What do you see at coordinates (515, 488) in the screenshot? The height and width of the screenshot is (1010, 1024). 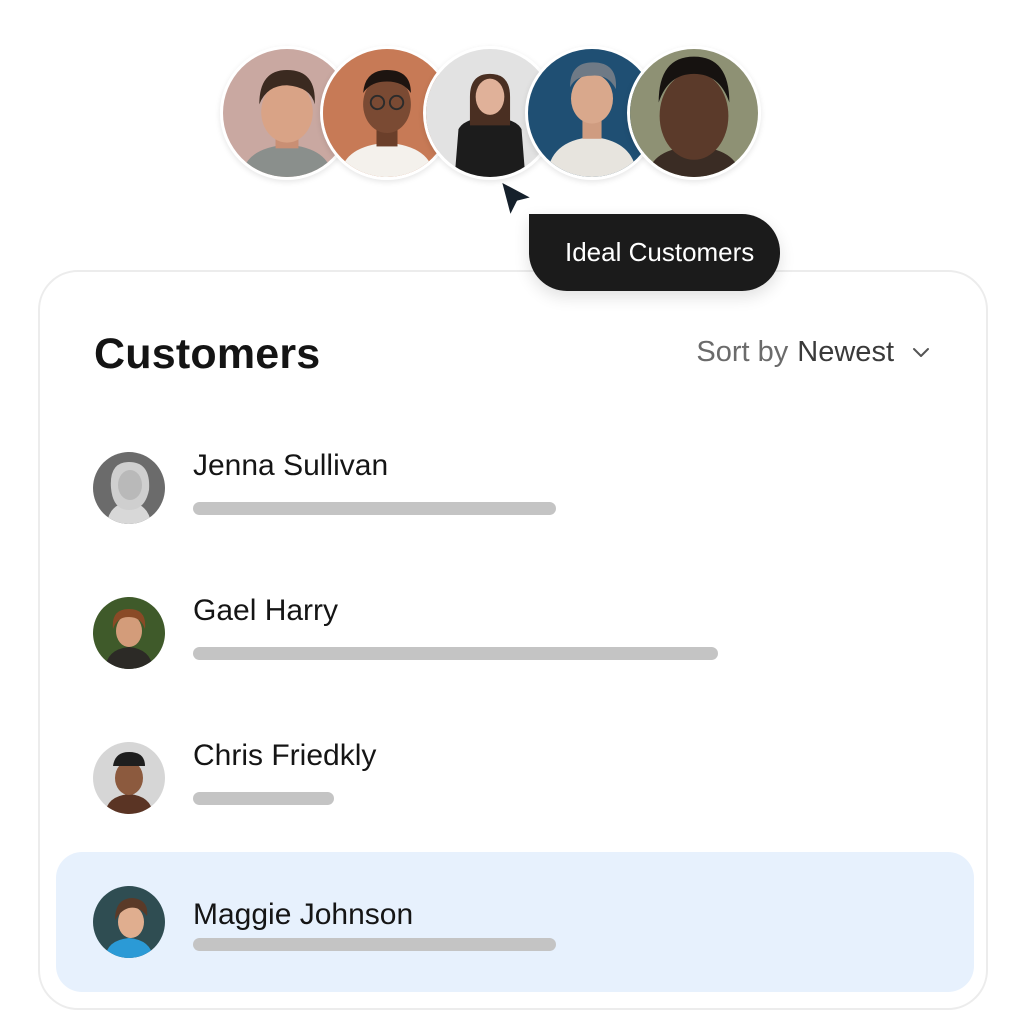 I see `customer-row: Jenna Sullivan` at bounding box center [515, 488].